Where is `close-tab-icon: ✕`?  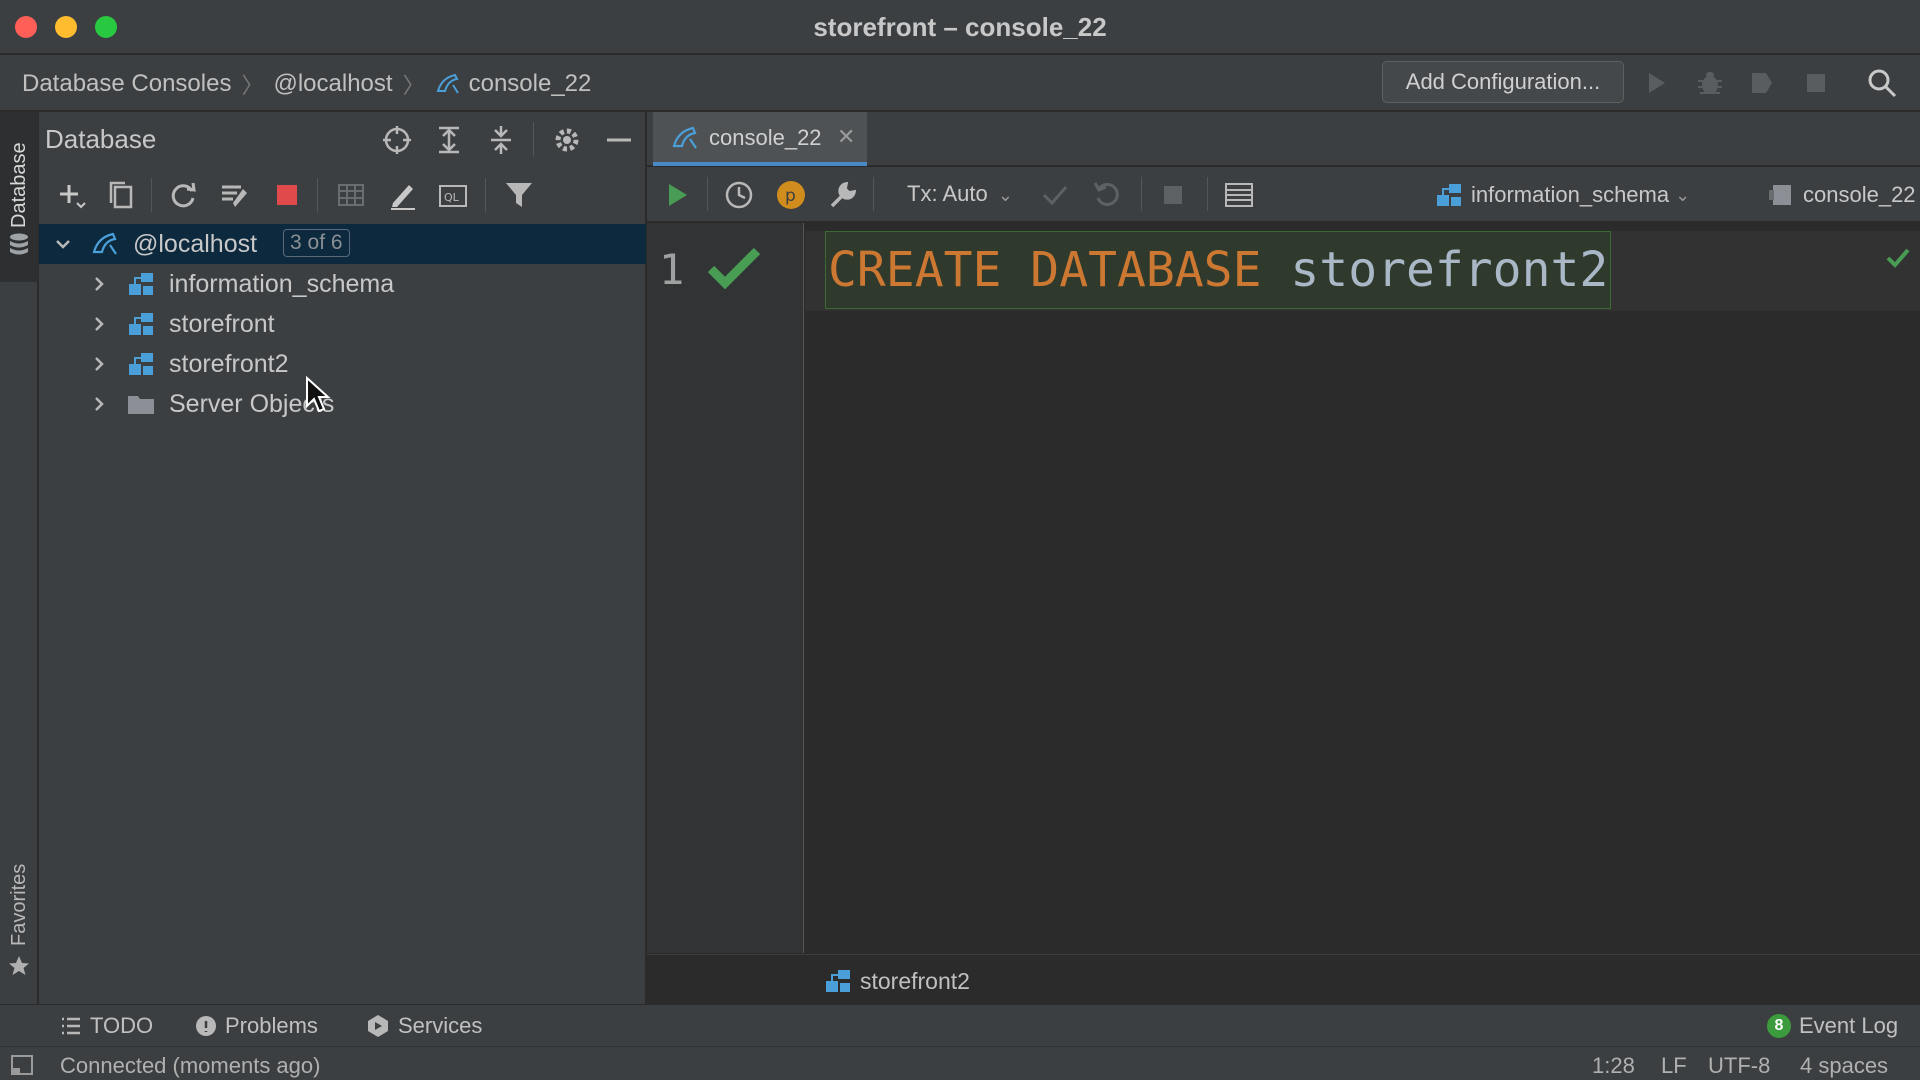 close-tab-icon: ✕ is located at coordinates (846, 137).